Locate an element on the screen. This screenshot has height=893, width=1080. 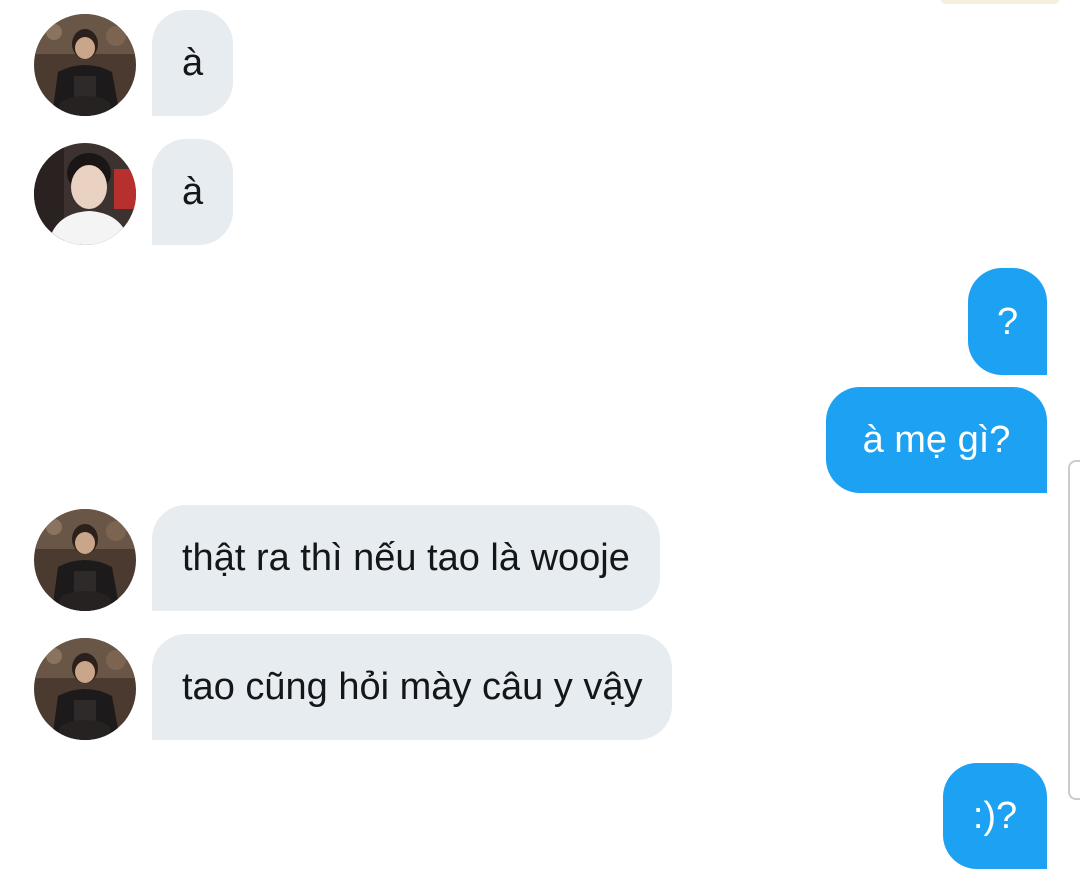
incoming-message-bubble: thật ra thì nếu tao là wooje is located at coordinates (406, 558).